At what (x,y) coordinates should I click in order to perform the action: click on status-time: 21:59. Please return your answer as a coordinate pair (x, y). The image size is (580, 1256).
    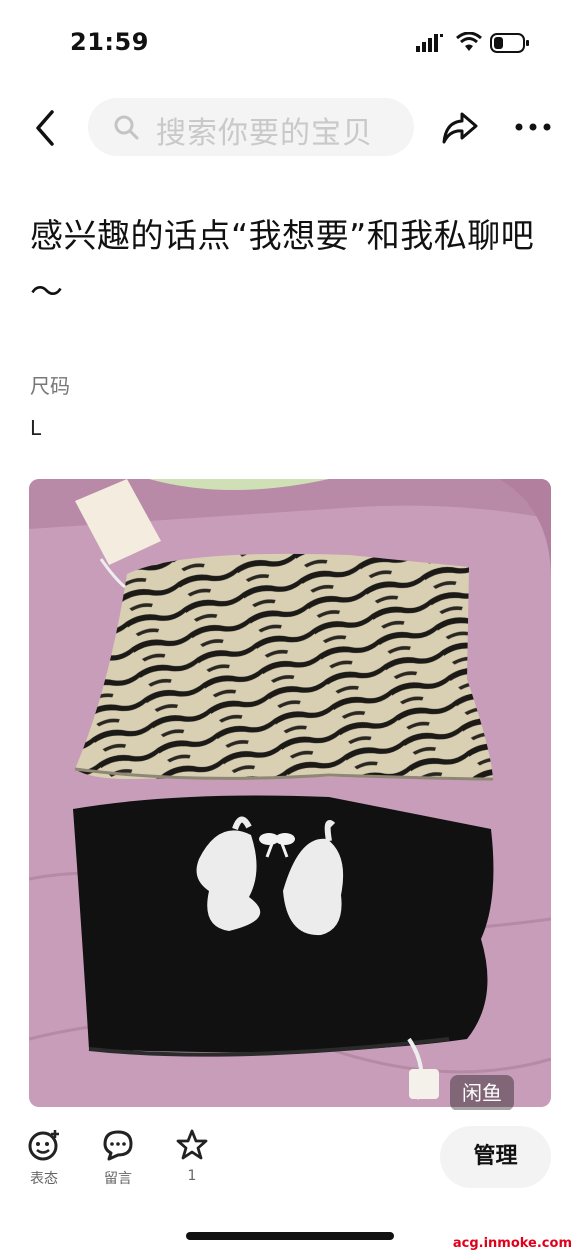
    Looking at the image, I should click on (109, 42).